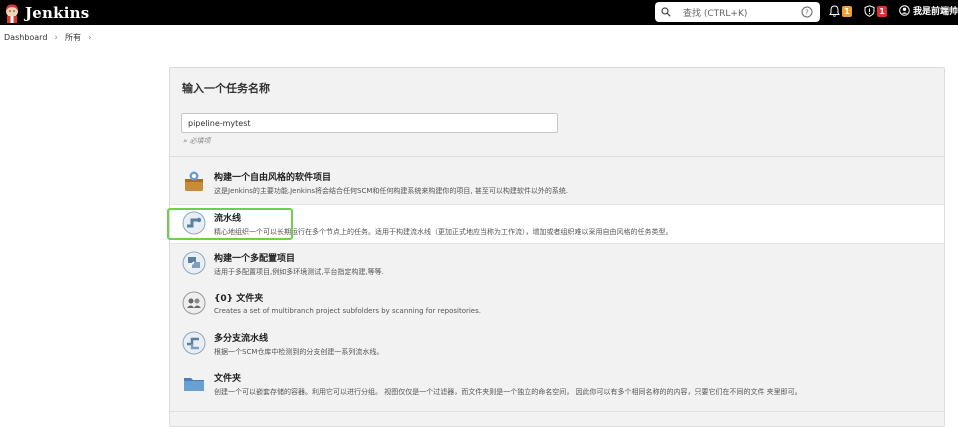 The height and width of the screenshot is (427, 958). Describe the element at coordinates (875, 11) in the screenshot. I see `security-button: 1` at that location.